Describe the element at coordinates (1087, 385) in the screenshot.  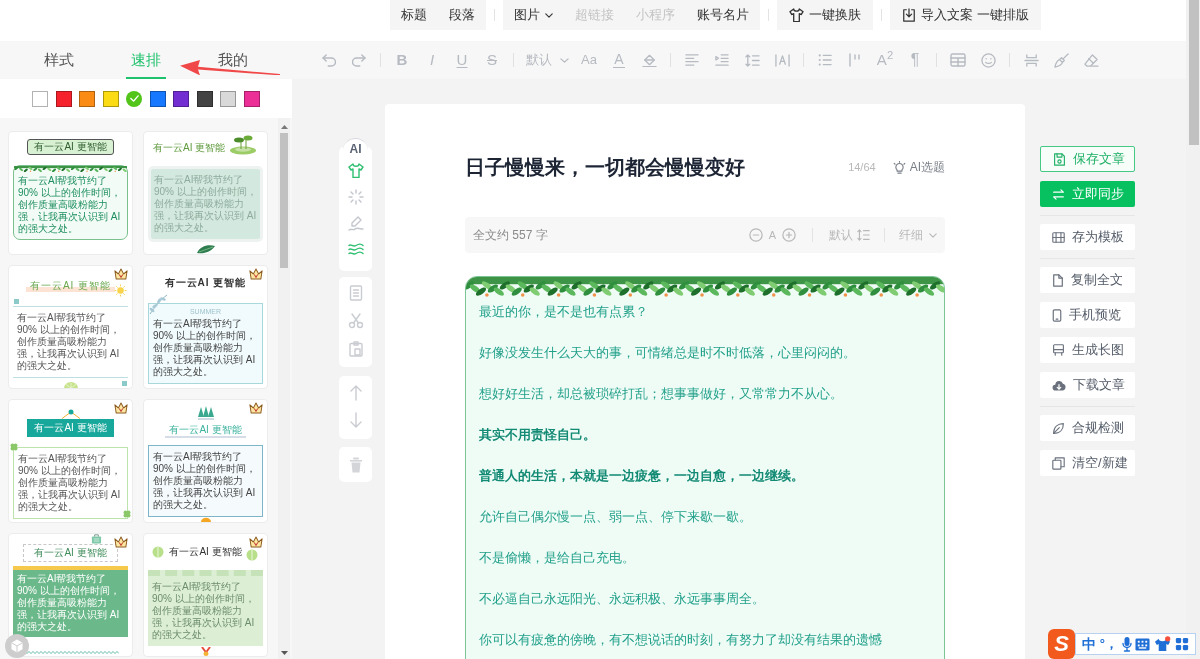
I see `action-button: 下载文章` at that location.